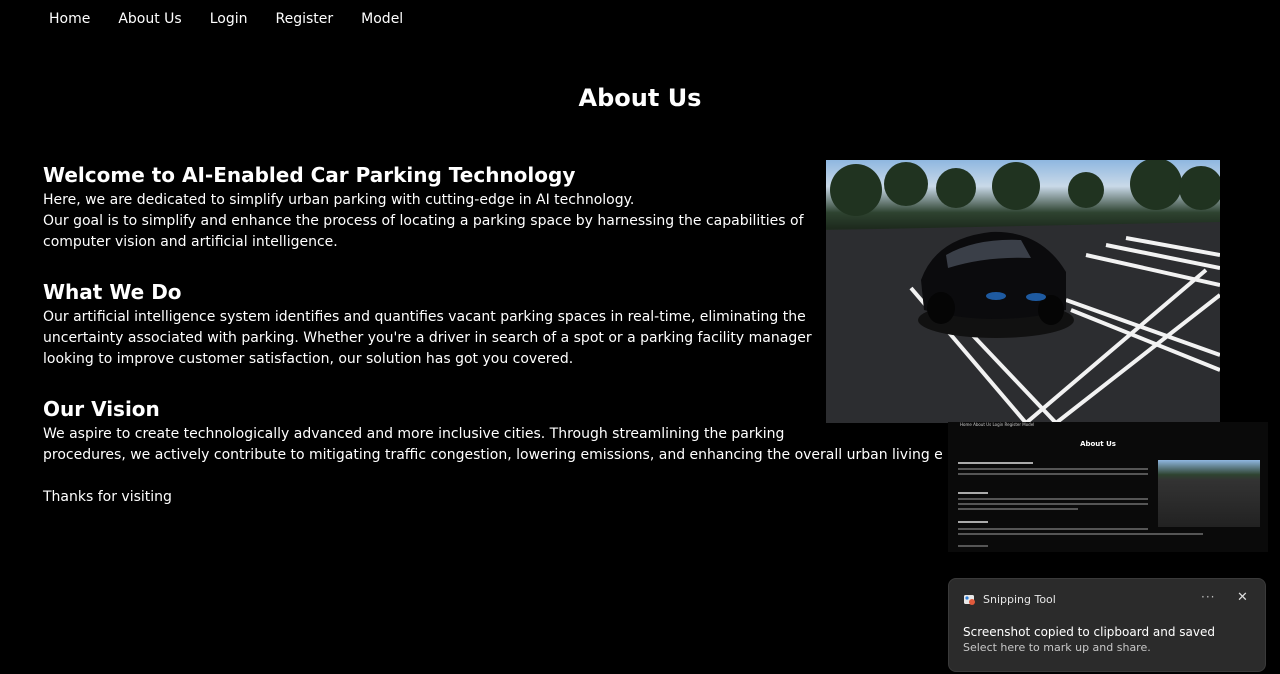 The width and height of the screenshot is (1280, 674). What do you see at coordinates (112, 292) in the screenshot?
I see `what-we-do-heading: What We Do` at bounding box center [112, 292].